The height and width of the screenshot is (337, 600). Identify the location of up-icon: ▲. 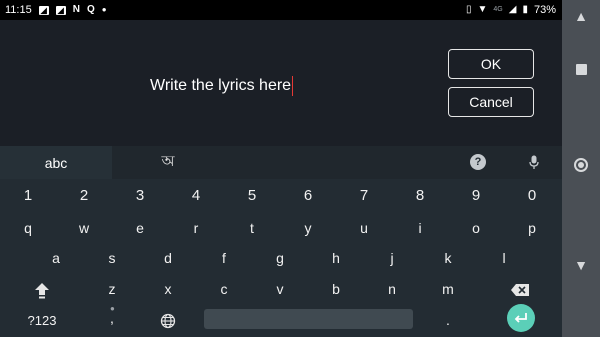
(581, 16).